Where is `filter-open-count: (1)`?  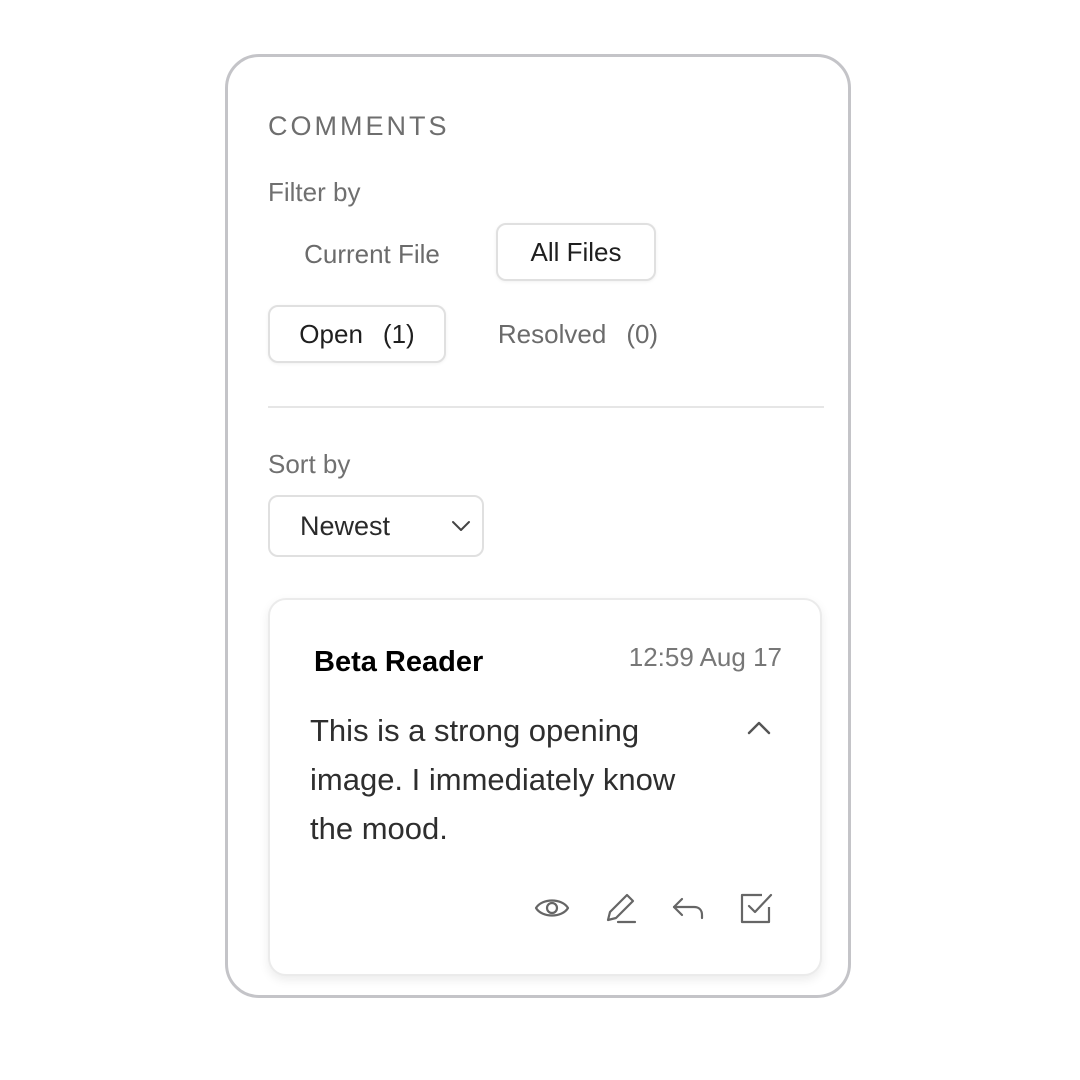 filter-open-count: (1) is located at coordinates (398, 333).